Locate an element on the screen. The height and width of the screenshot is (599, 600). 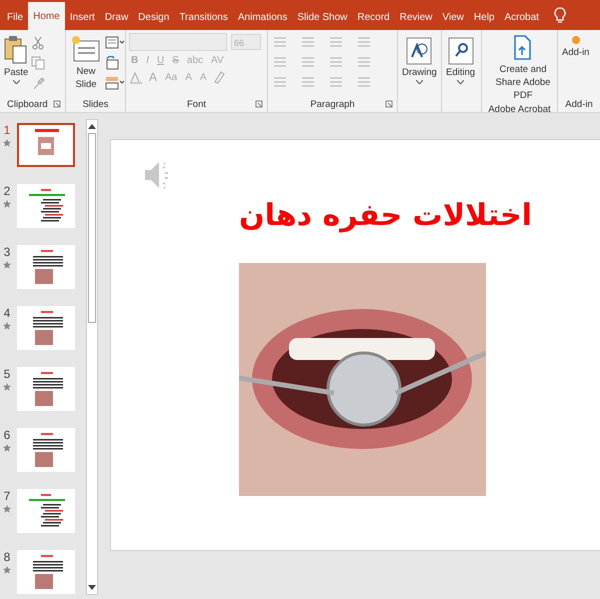
slide-number: 1 is located at coordinates (7, 130).